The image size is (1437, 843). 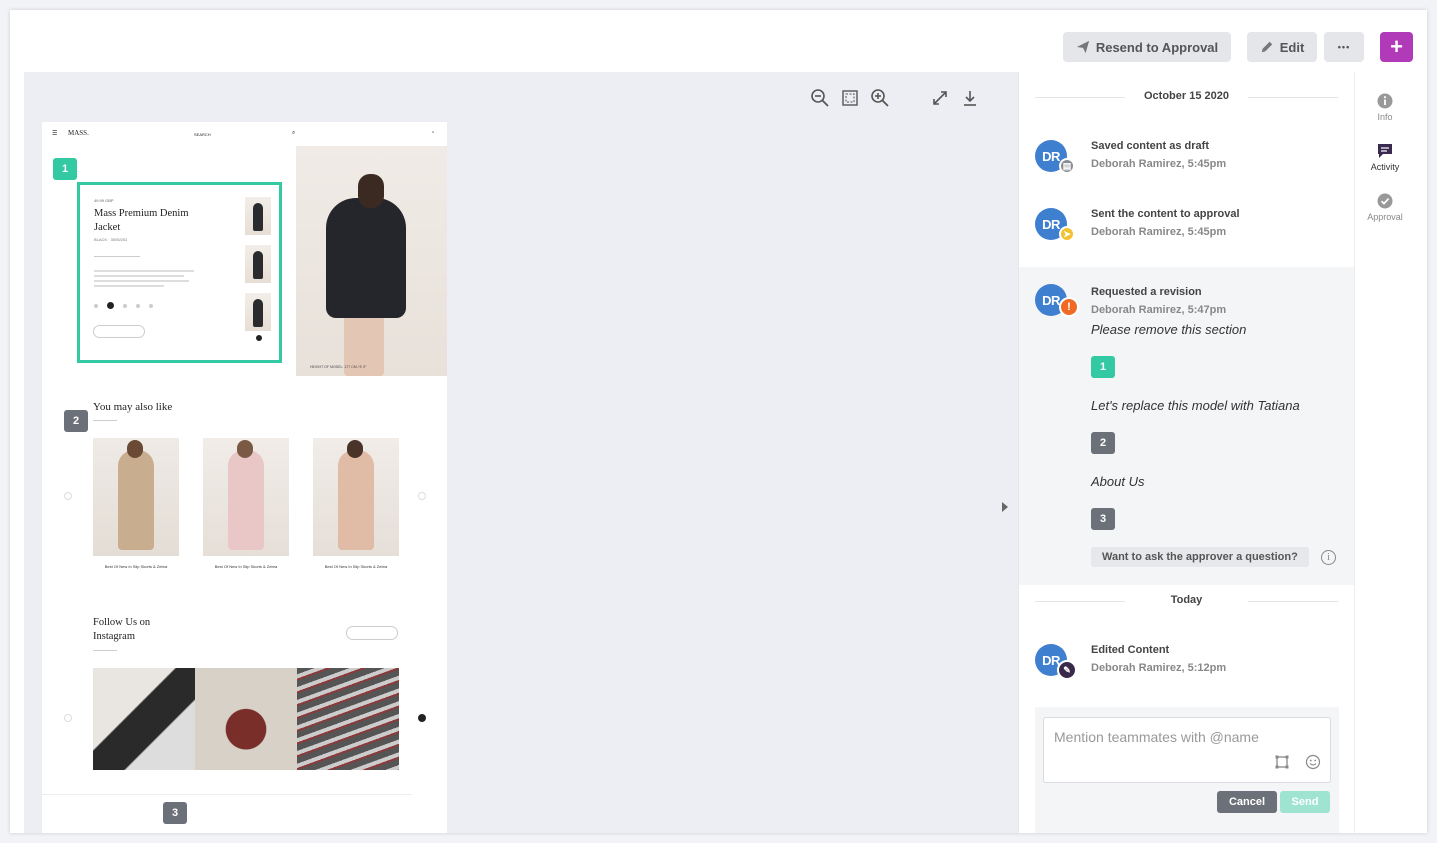 What do you see at coordinates (175, 813) in the screenshot?
I see `preview-marker-3: 3` at bounding box center [175, 813].